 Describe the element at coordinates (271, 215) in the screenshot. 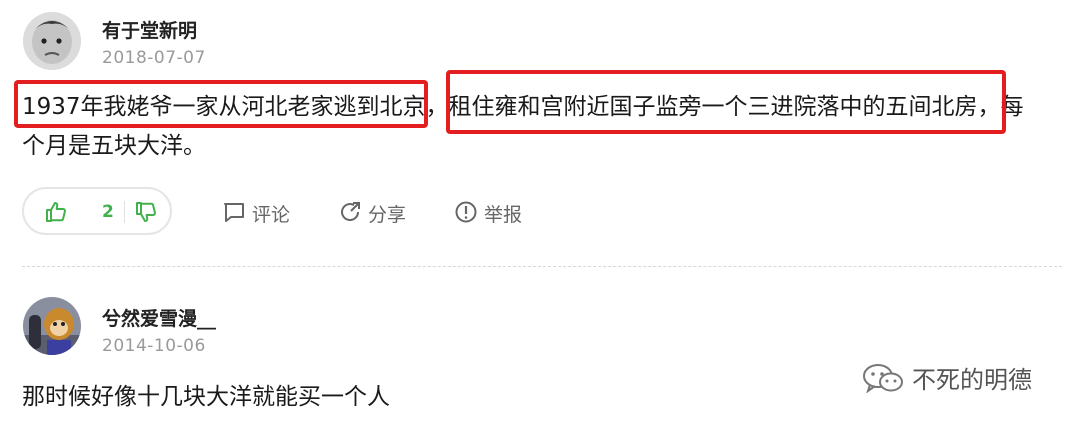

I see `comment-label: 评论` at that location.